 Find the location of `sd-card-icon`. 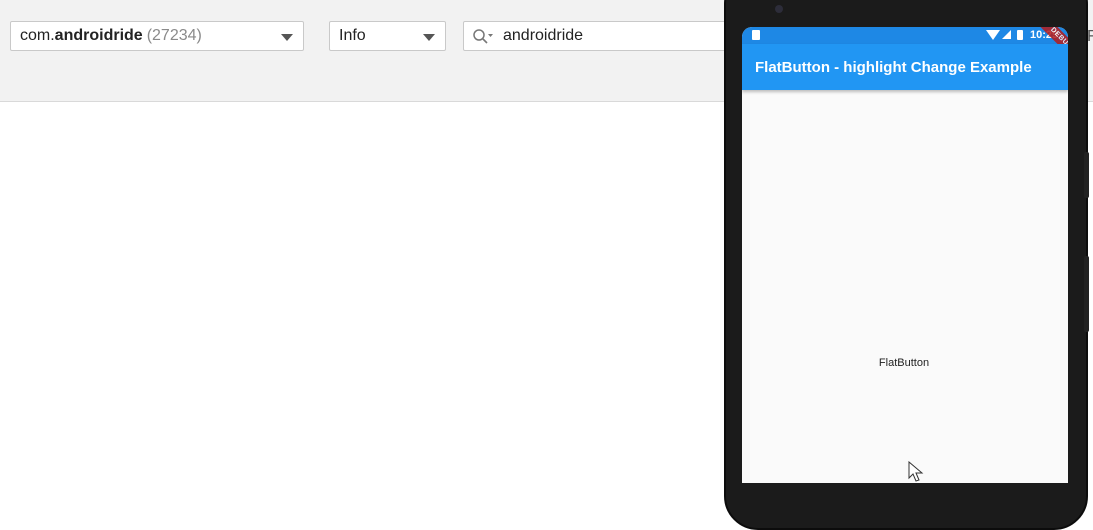

sd-card-icon is located at coordinates (756, 35).